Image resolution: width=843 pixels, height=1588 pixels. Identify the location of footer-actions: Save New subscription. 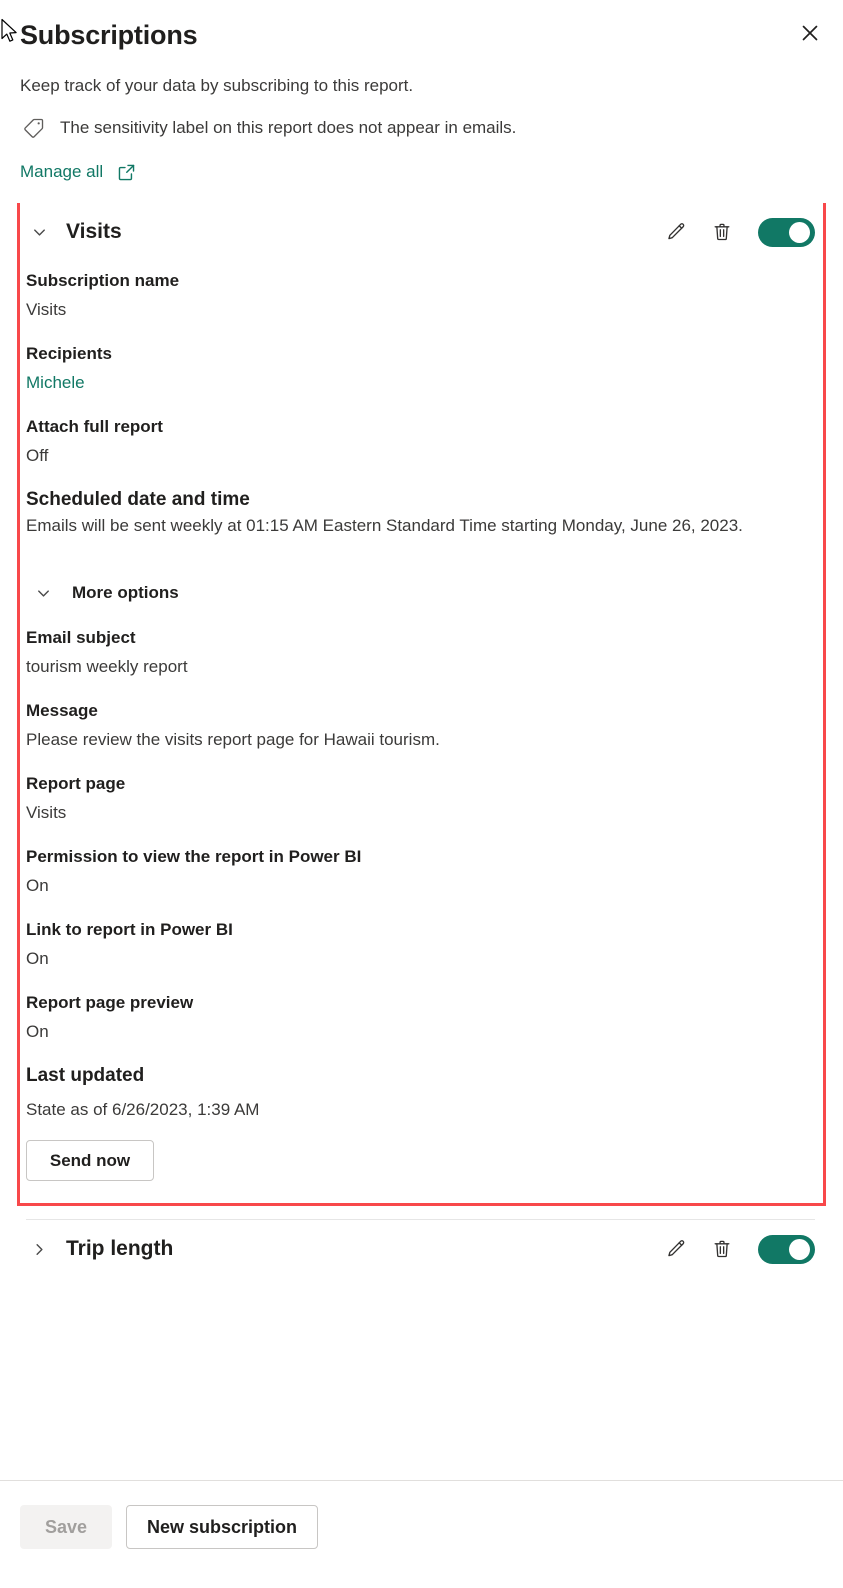
(421, 1527).